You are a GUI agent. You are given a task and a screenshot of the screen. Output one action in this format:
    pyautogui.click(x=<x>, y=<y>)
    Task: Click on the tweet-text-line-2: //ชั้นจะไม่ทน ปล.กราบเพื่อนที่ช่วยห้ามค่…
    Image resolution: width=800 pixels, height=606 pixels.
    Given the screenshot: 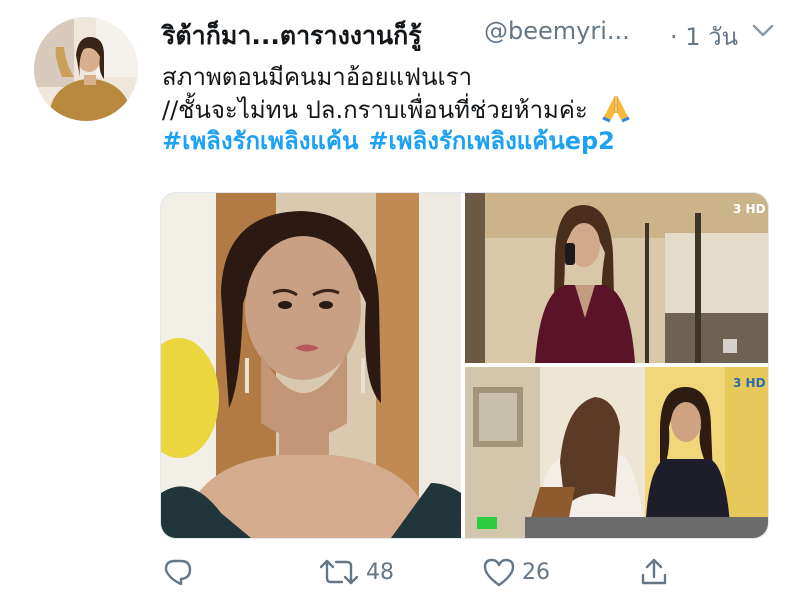 What is the action you would take?
    pyautogui.click(x=375, y=110)
    